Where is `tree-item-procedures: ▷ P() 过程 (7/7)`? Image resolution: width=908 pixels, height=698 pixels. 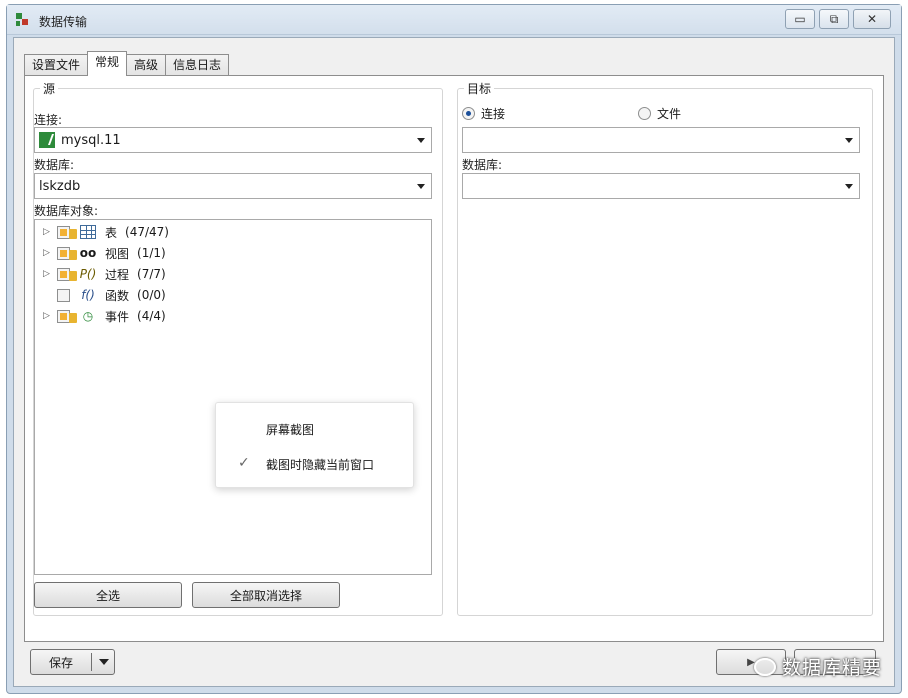 tree-item-procedures: ▷ P() 过程 (7/7) is located at coordinates (104, 274).